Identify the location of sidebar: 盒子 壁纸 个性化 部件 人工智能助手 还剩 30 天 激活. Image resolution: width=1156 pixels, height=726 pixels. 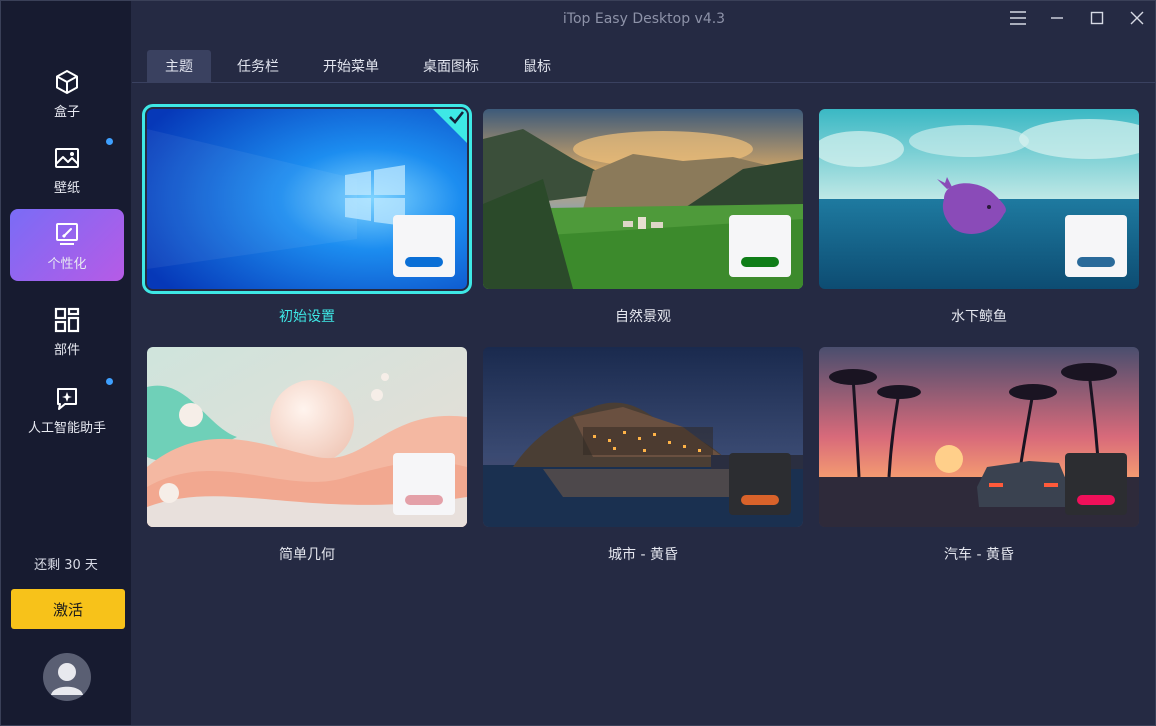
(66, 363).